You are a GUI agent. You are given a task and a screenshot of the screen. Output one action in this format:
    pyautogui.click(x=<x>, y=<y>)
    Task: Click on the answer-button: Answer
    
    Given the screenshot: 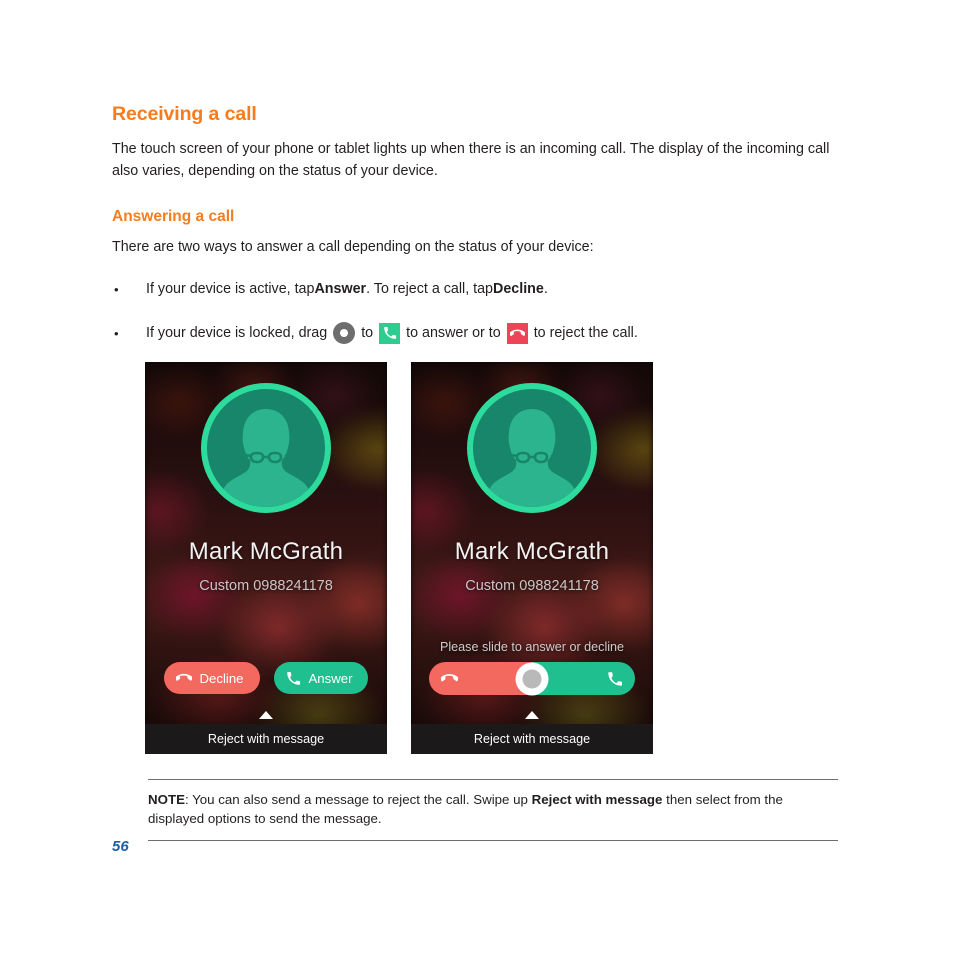 What is the action you would take?
    pyautogui.click(x=321, y=678)
    